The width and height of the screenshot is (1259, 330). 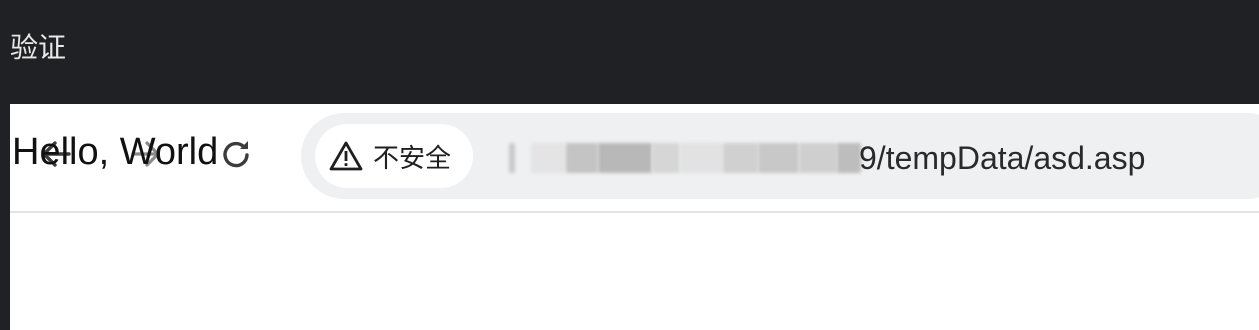 What do you see at coordinates (115, 152) in the screenshot?
I see `page-body-text: Hello, World` at bounding box center [115, 152].